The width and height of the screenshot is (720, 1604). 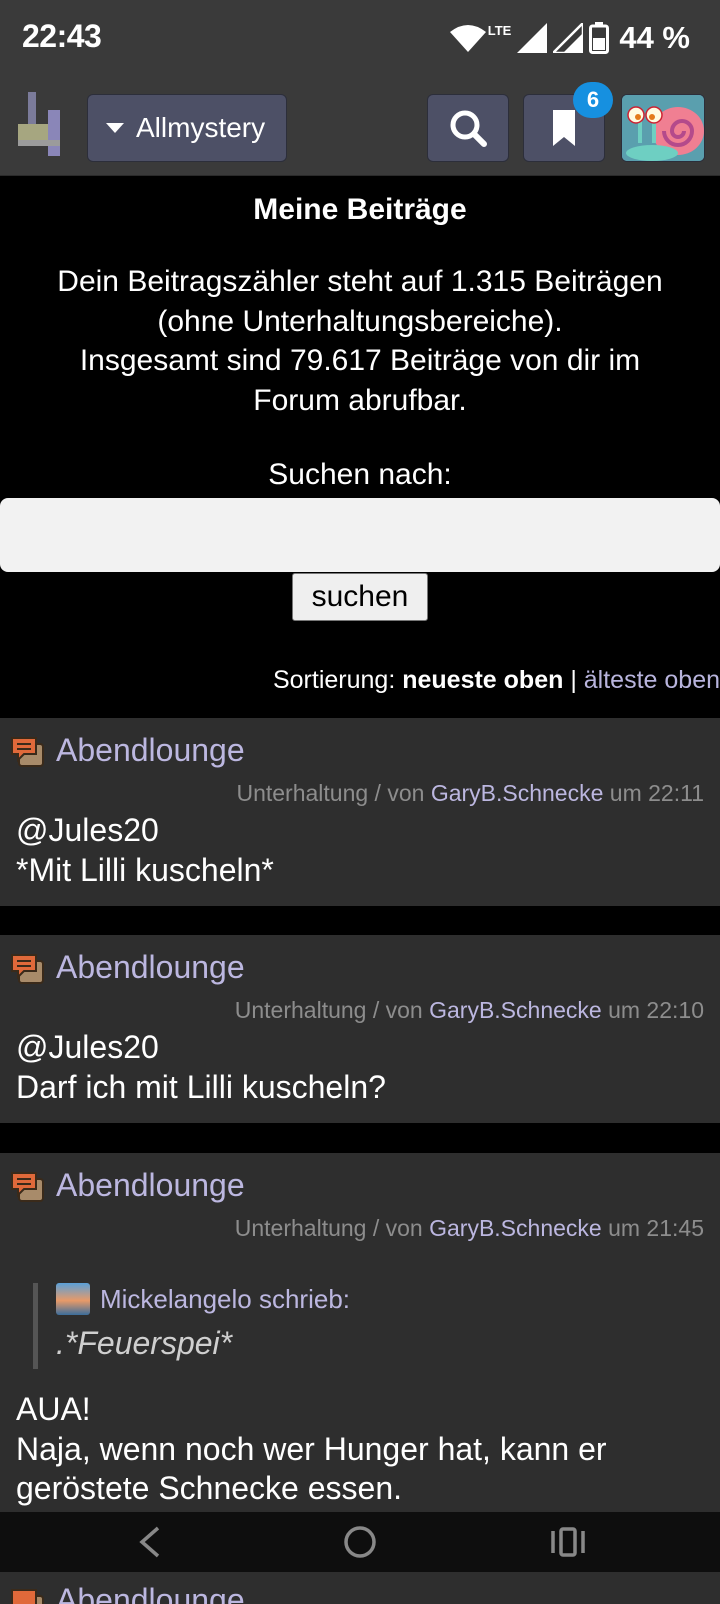 What do you see at coordinates (482, 680) in the screenshot?
I see `sort-newest-option: neueste oben` at bounding box center [482, 680].